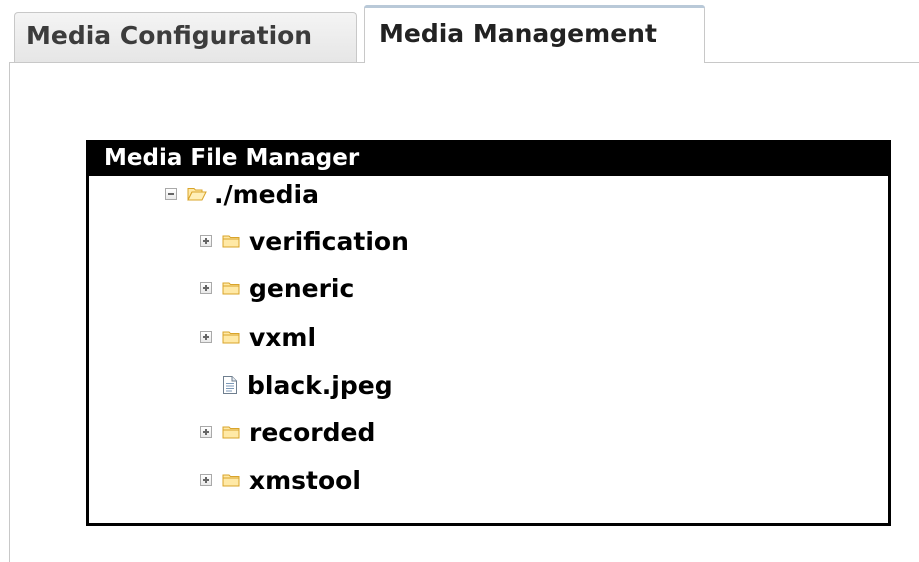 The image size is (919, 562). I want to click on tree-node-folder: recorded, so click(287, 432).